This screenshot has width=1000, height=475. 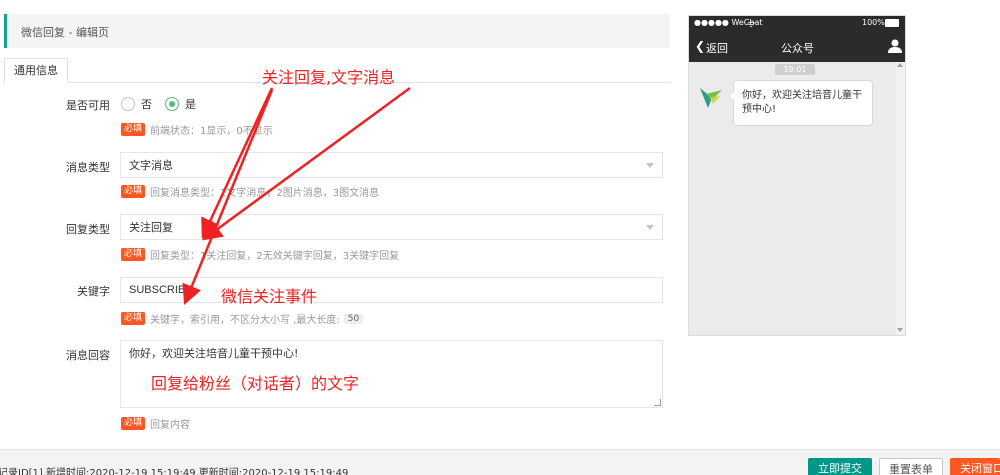 I want to click on close-button: 关闭窗口, so click(x=975, y=466).